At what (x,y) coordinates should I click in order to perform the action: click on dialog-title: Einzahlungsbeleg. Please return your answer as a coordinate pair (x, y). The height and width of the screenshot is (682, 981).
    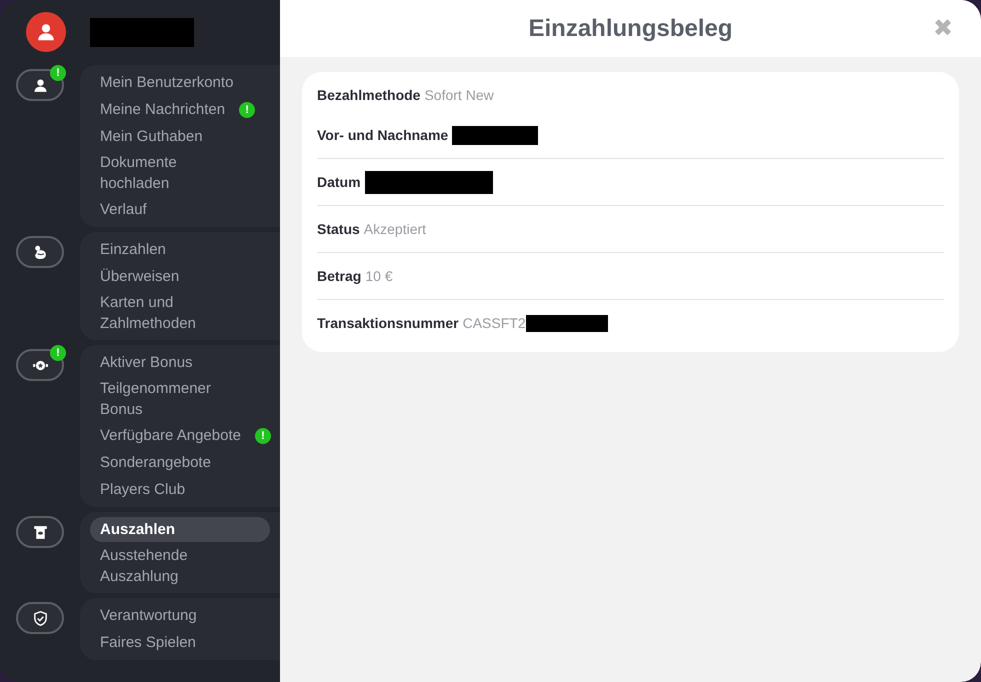
    Looking at the image, I should click on (630, 28).